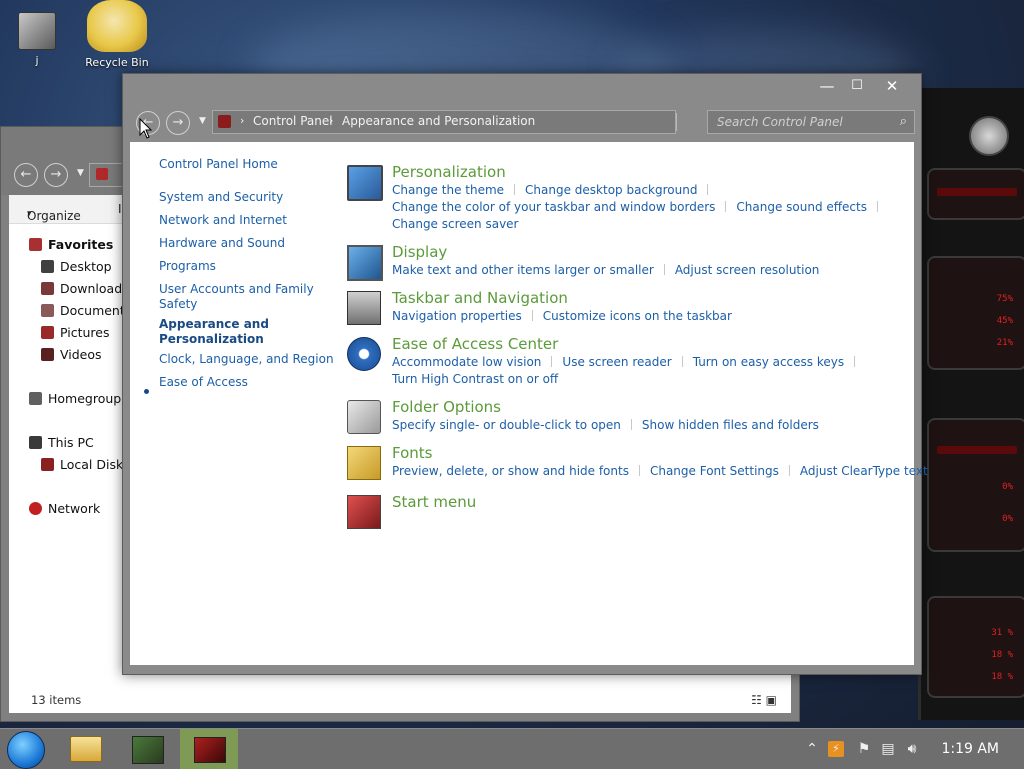 Image resolution: width=1024 pixels, height=769 pixels. I want to click on link-adjust-resolution: Adjust screen resolution, so click(747, 270).